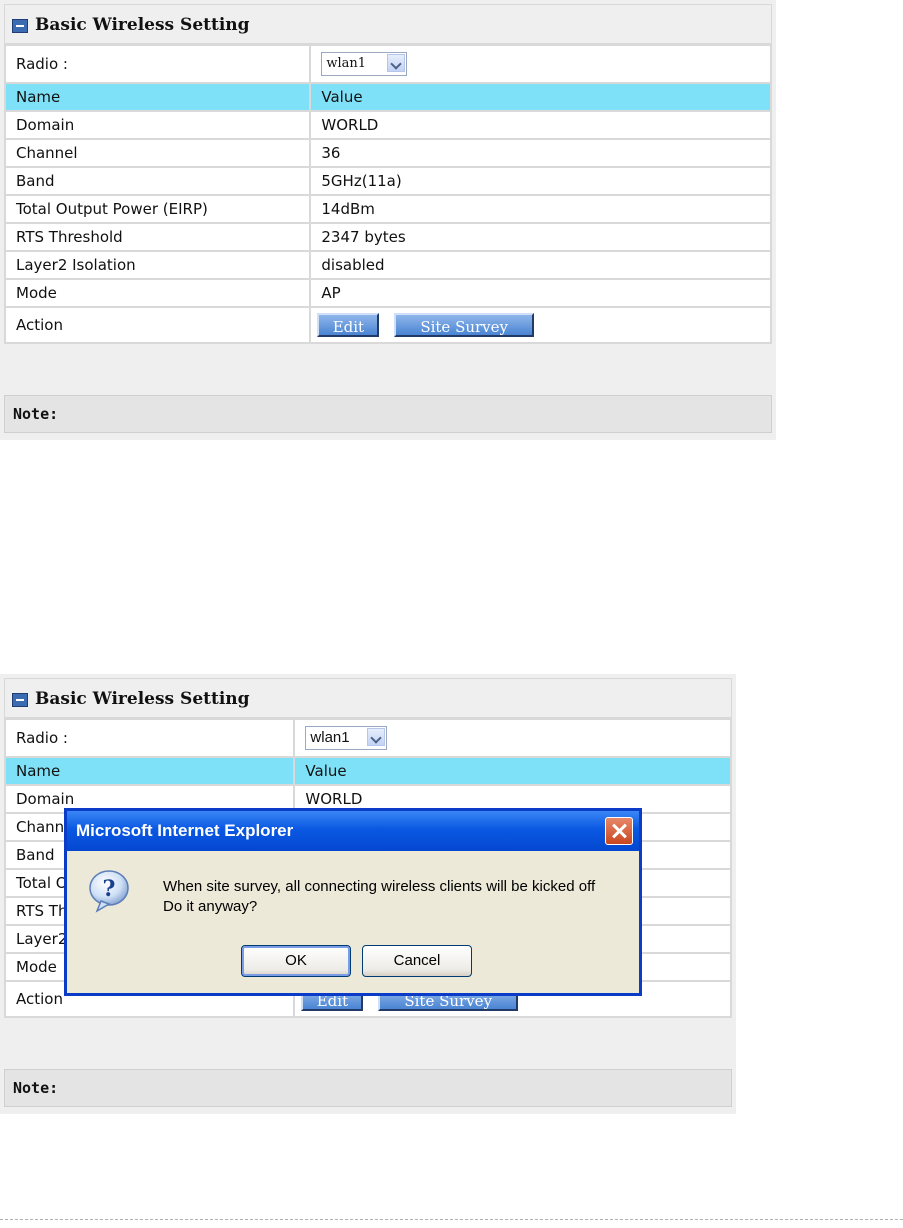  I want to click on question-icon: ?, so click(109, 891).